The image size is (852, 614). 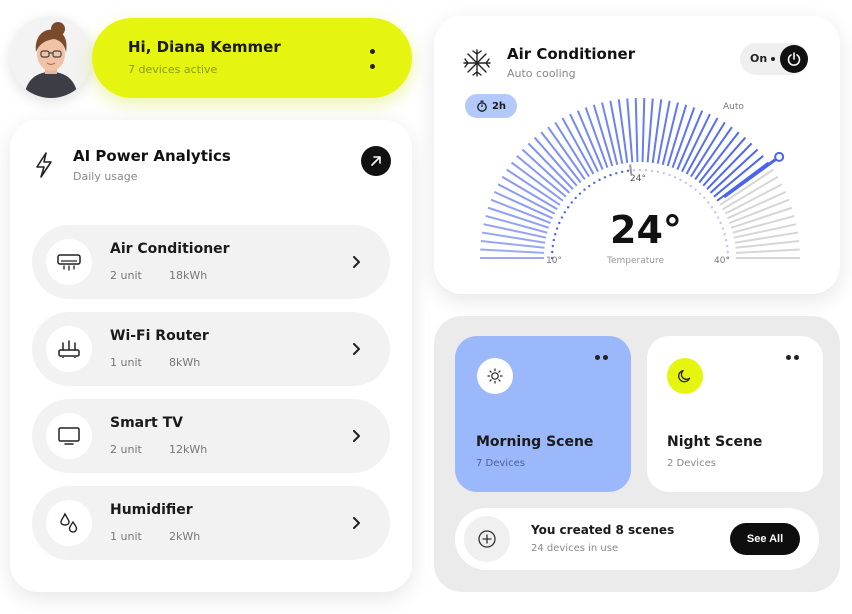 I want to click on device-usage: 12kWh, so click(x=188, y=449).